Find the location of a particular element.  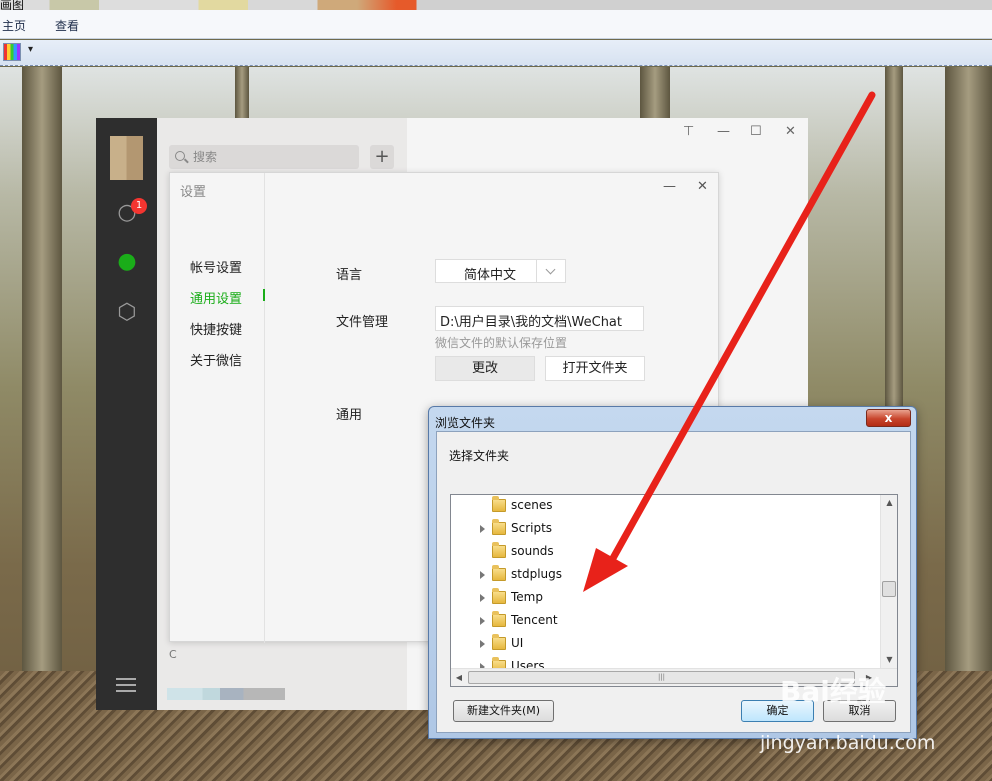

active-nav-indicator is located at coordinates (264, 295).